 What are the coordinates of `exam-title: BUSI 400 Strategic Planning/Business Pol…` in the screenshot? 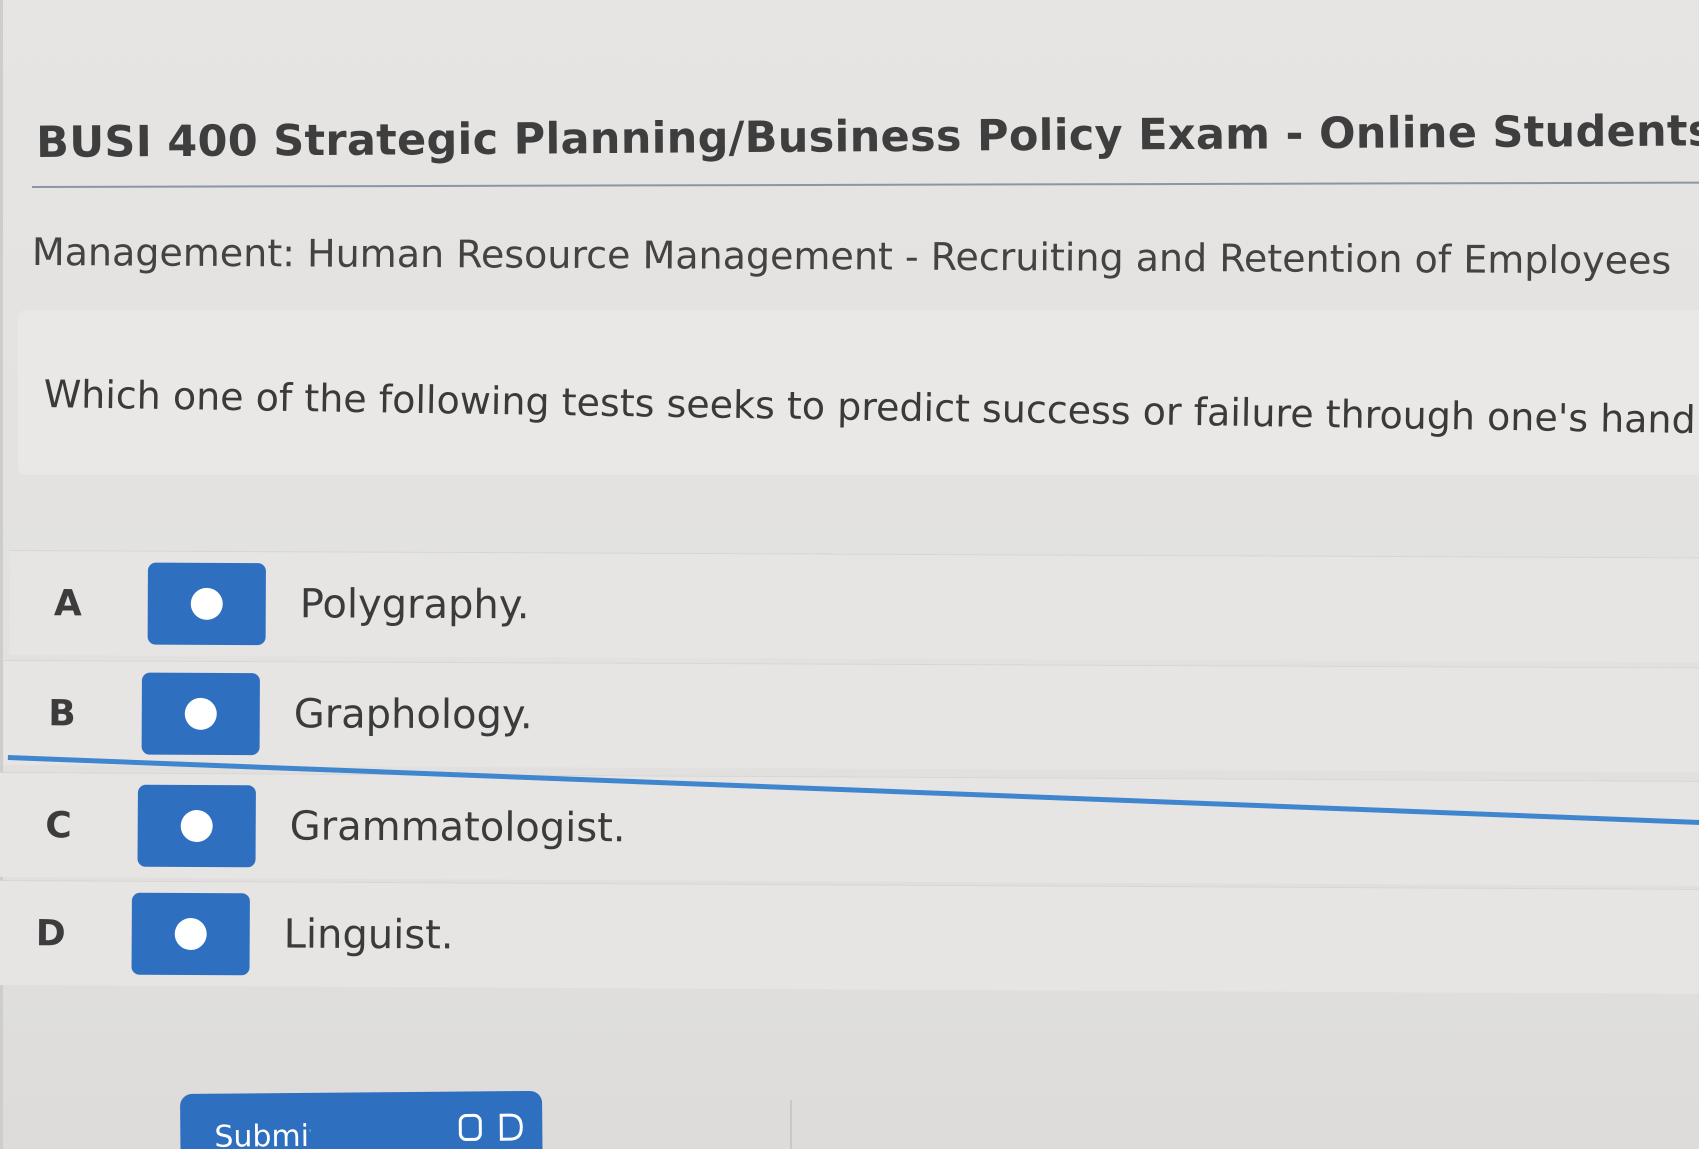 It's located at (867, 137).